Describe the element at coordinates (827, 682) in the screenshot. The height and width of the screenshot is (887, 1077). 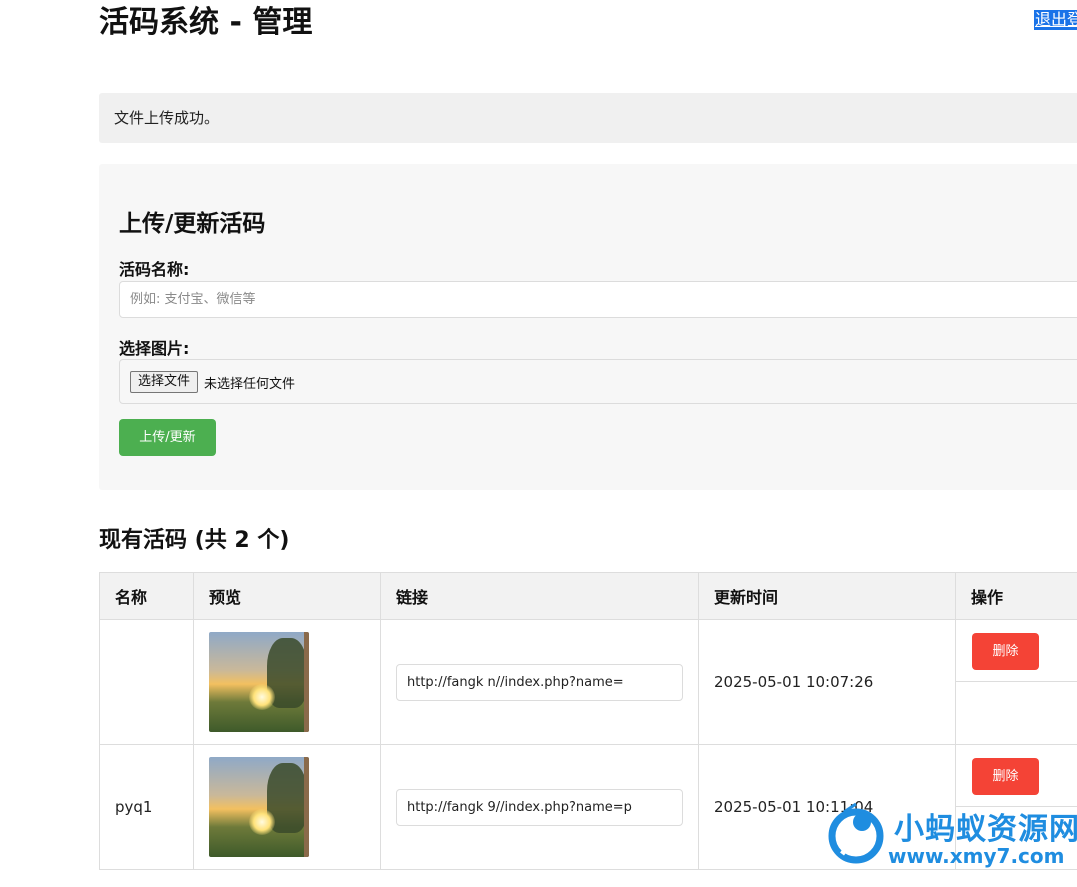
I see `row-updated: 2025-05-01 10:07:26` at that location.